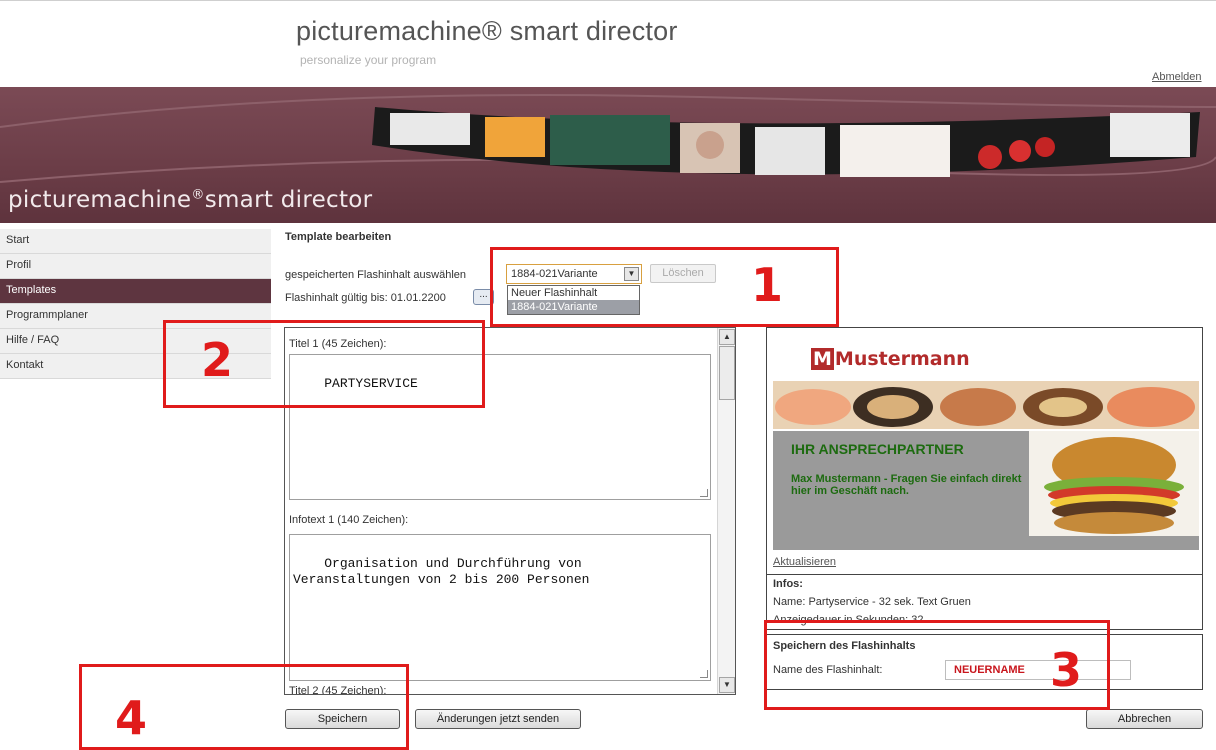  Describe the element at coordinates (131, 718) in the screenshot. I see `annotation-number-4: 4` at that location.